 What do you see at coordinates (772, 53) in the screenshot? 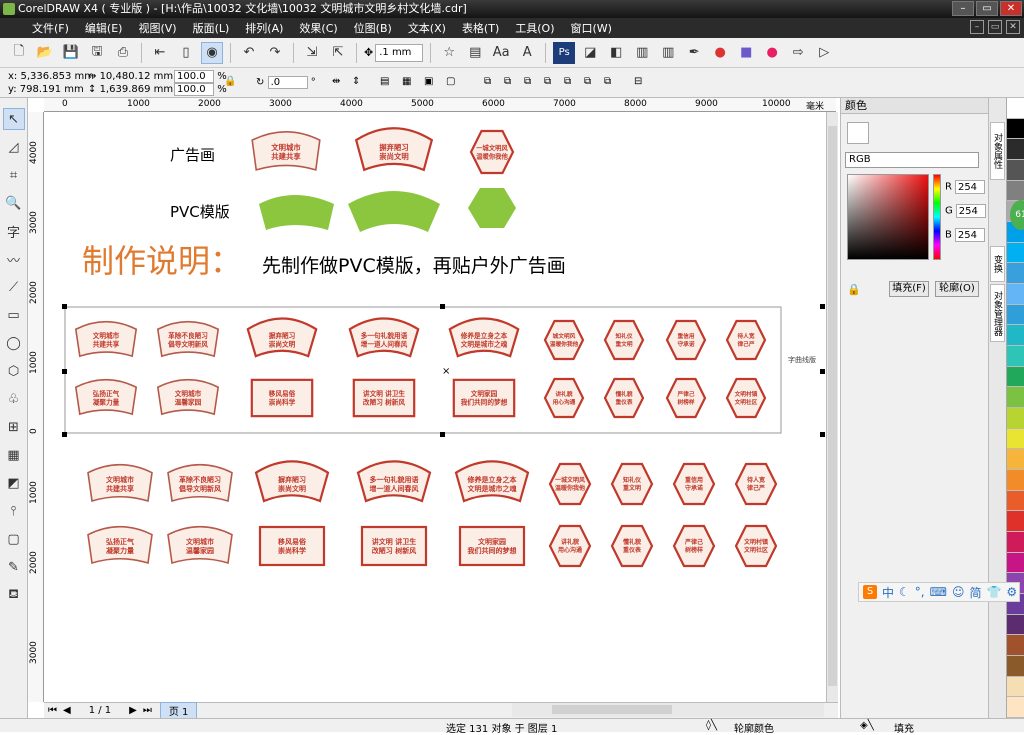
I see `color-balls-icon: ●` at bounding box center [772, 53].